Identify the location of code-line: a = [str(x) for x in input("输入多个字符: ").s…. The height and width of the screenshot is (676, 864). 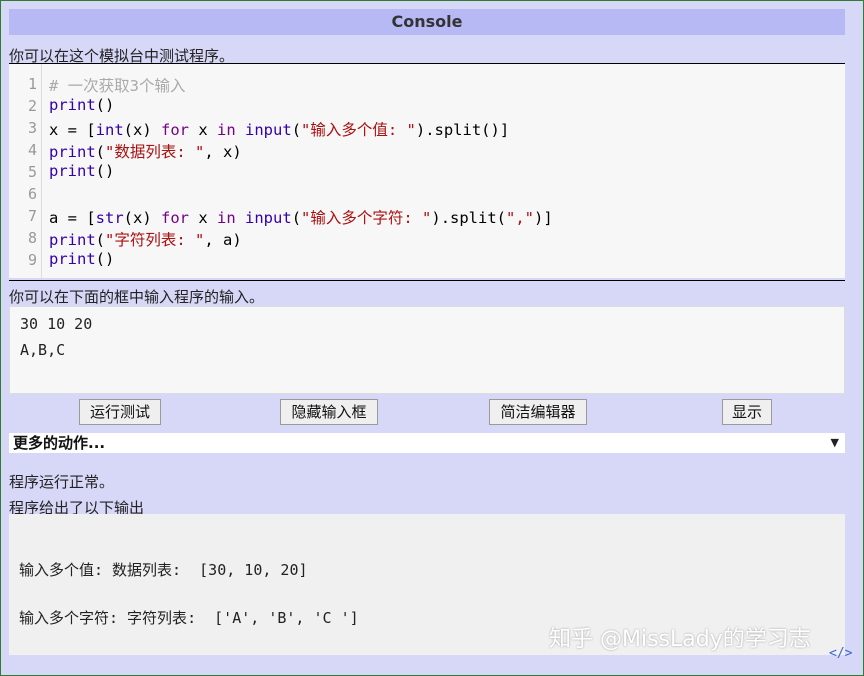
(301, 217).